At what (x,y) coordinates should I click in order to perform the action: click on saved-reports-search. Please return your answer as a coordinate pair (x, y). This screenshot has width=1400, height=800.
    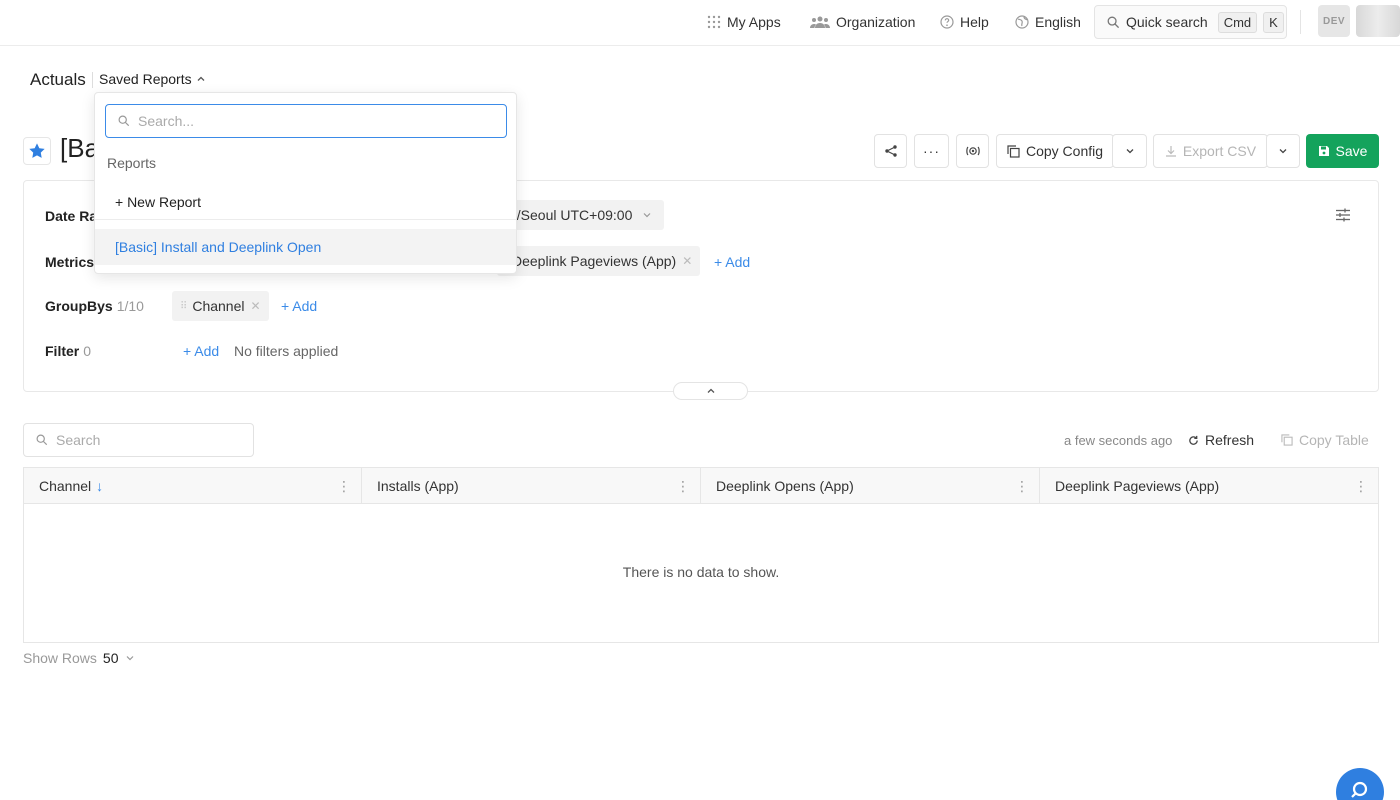
    Looking at the image, I should click on (306, 121).